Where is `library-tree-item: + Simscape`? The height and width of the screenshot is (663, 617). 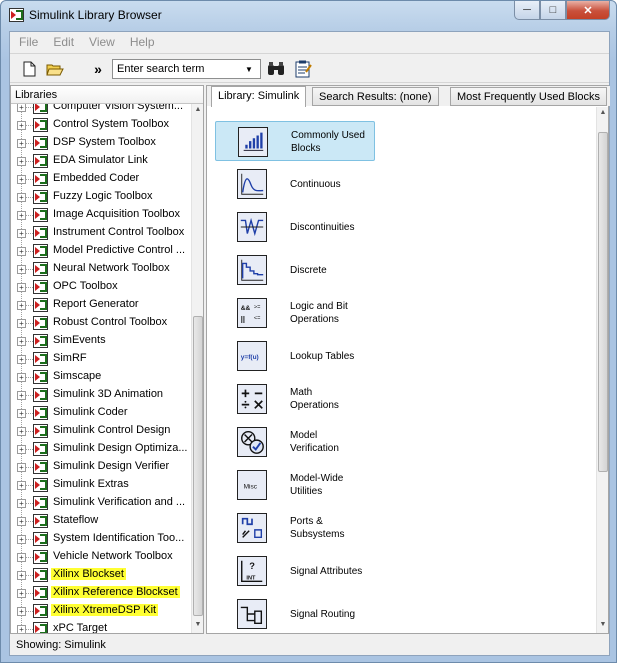 library-tree-item: + Simscape is located at coordinates (101, 377).